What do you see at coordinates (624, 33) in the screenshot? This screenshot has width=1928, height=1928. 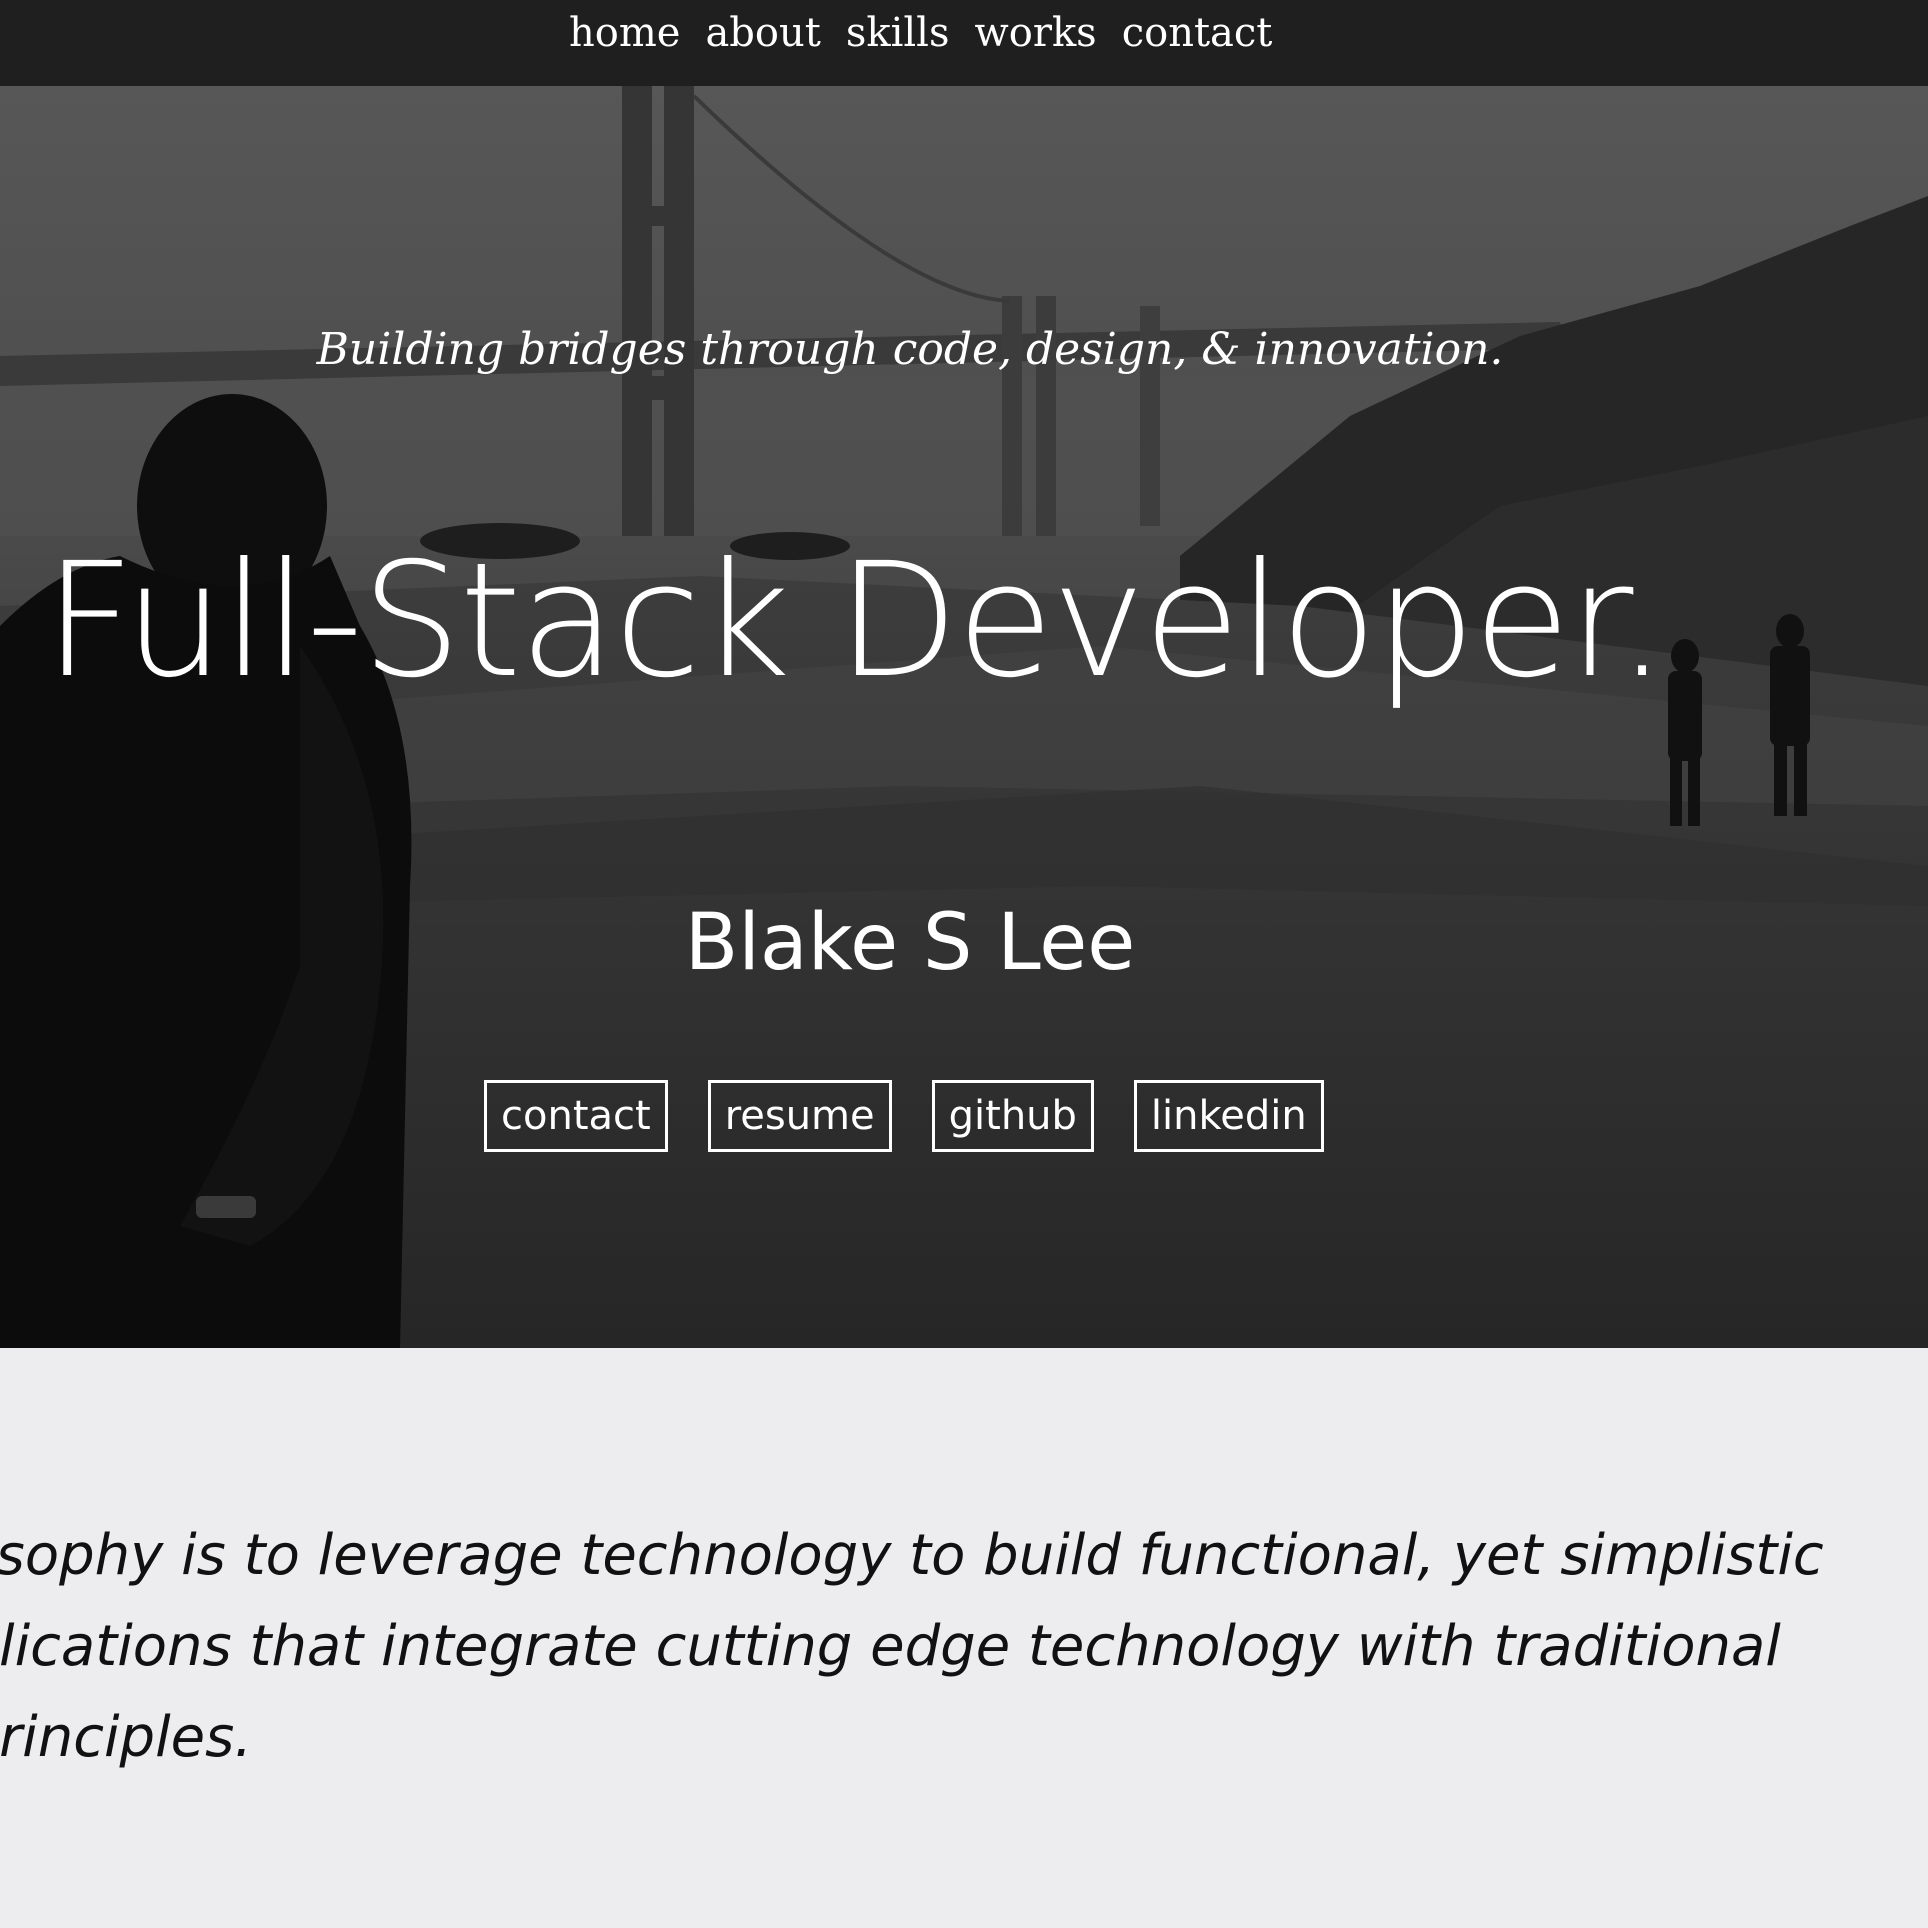 I see `nav-home-link: home` at bounding box center [624, 33].